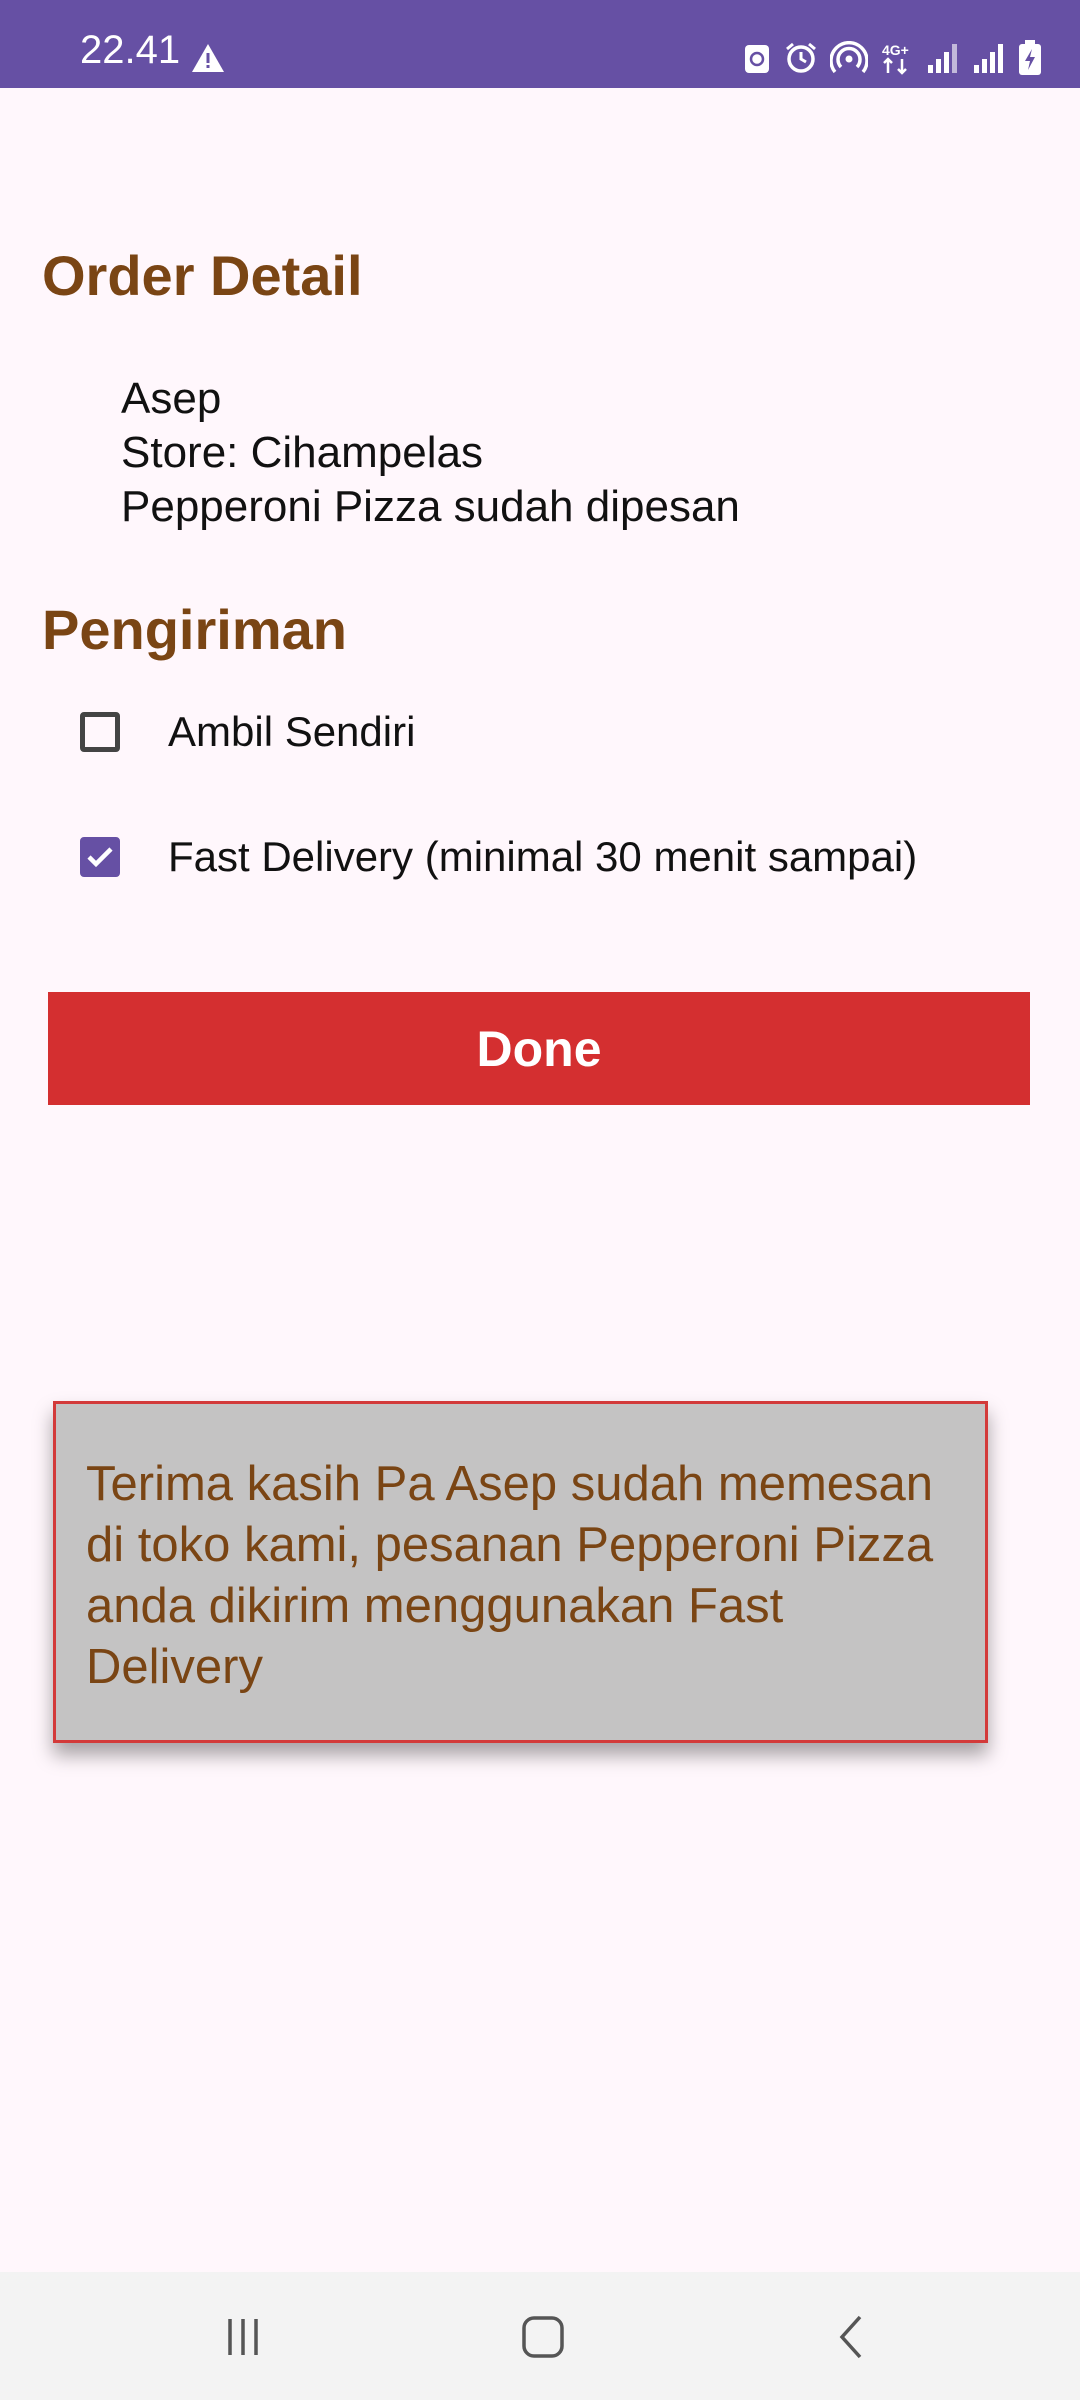 The image size is (1080, 2400). I want to click on hotspot-icon, so click(849, 58).